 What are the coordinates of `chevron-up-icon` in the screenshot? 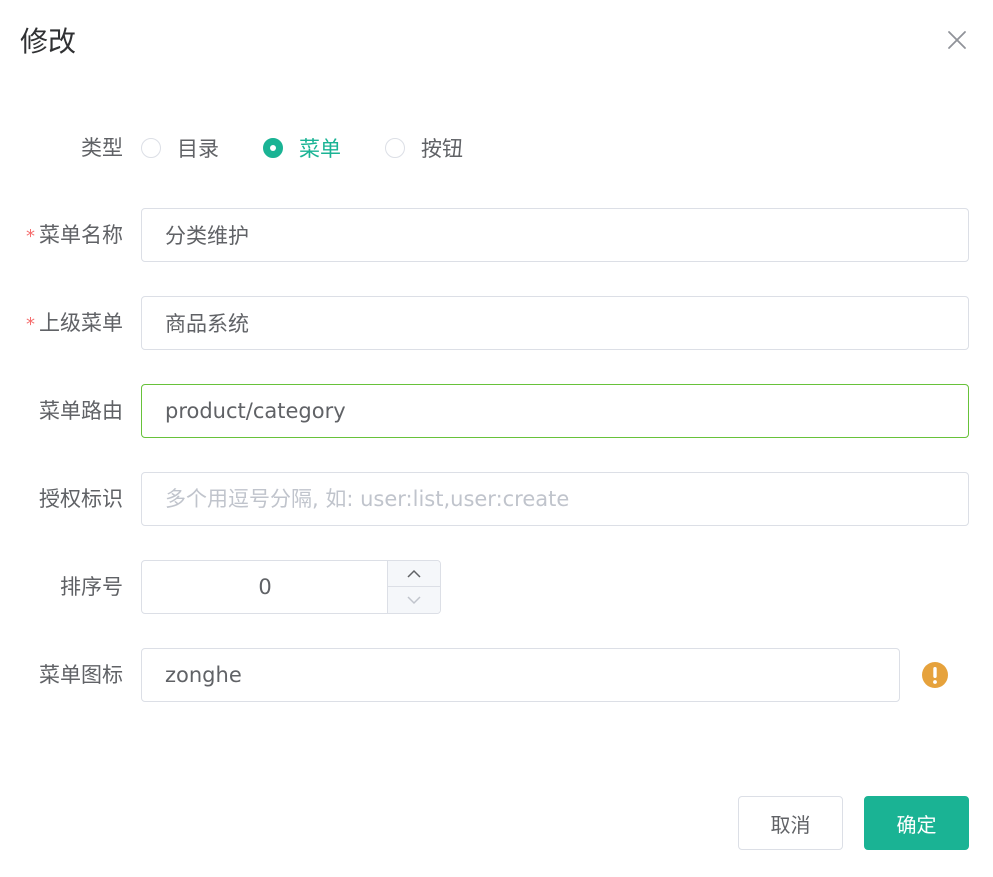 It's located at (414, 573).